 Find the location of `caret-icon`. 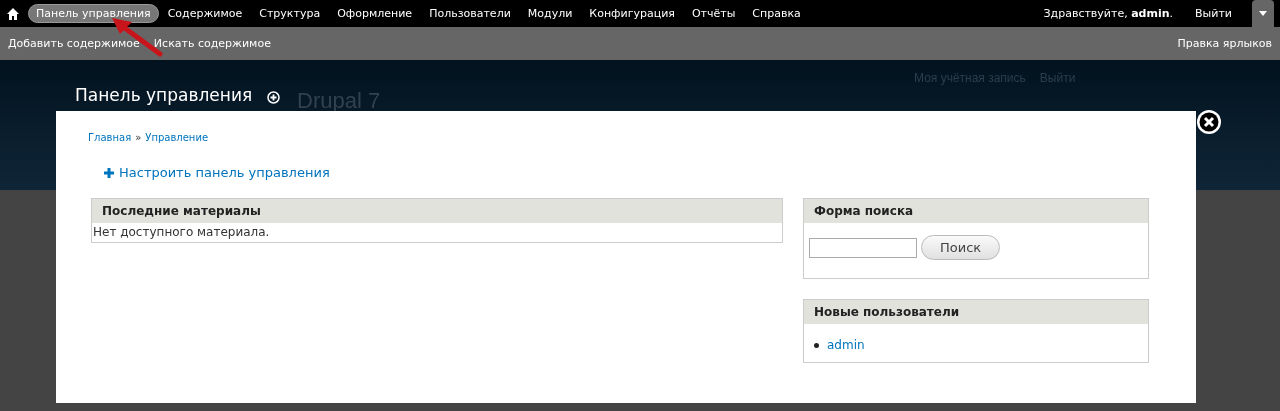

caret-icon is located at coordinates (1263, 13).